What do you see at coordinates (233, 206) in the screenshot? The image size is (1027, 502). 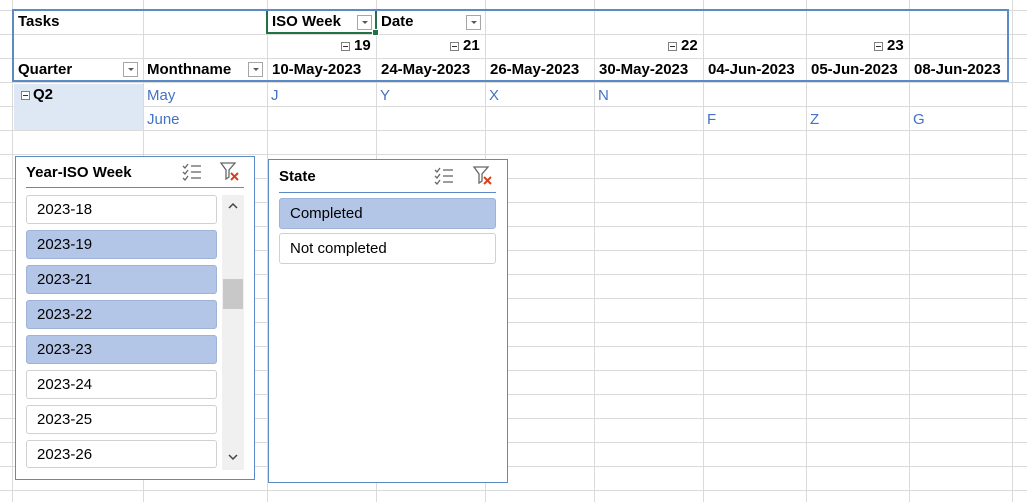 I see `scroll-up-icon` at bounding box center [233, 206].